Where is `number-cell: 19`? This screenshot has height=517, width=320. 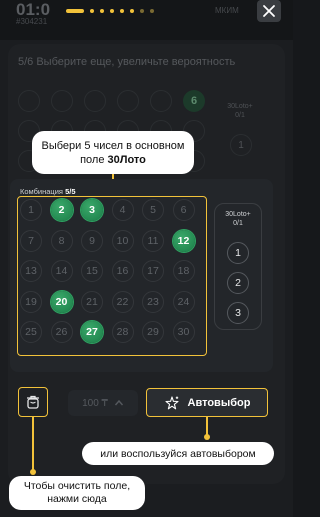
number-cell: 19 is located at coordinates (31, 301).